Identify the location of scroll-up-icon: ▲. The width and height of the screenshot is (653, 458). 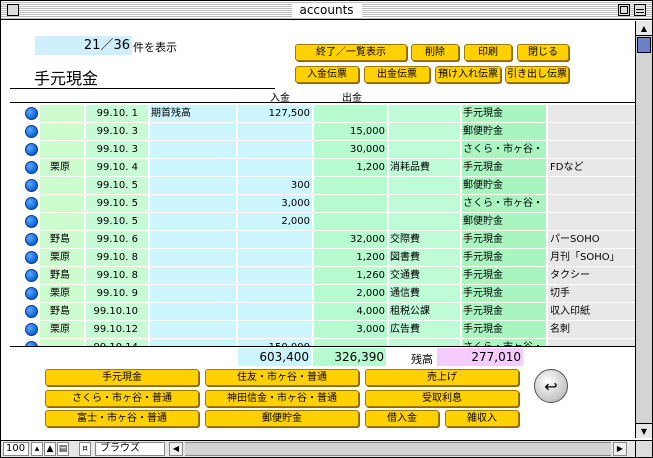
(644, 28).